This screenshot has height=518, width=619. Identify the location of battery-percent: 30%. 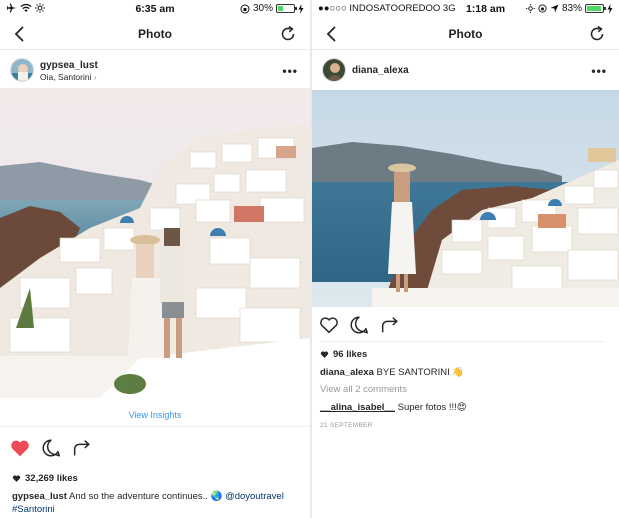
(262, 8).